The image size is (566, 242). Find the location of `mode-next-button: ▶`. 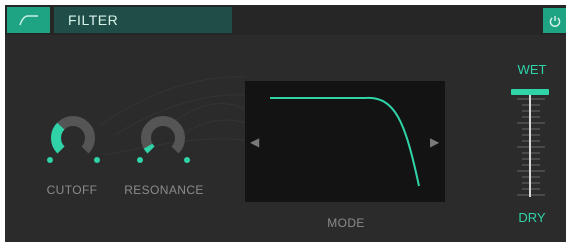

mode-next-button: ▶ is located at coordinates (434, 142).